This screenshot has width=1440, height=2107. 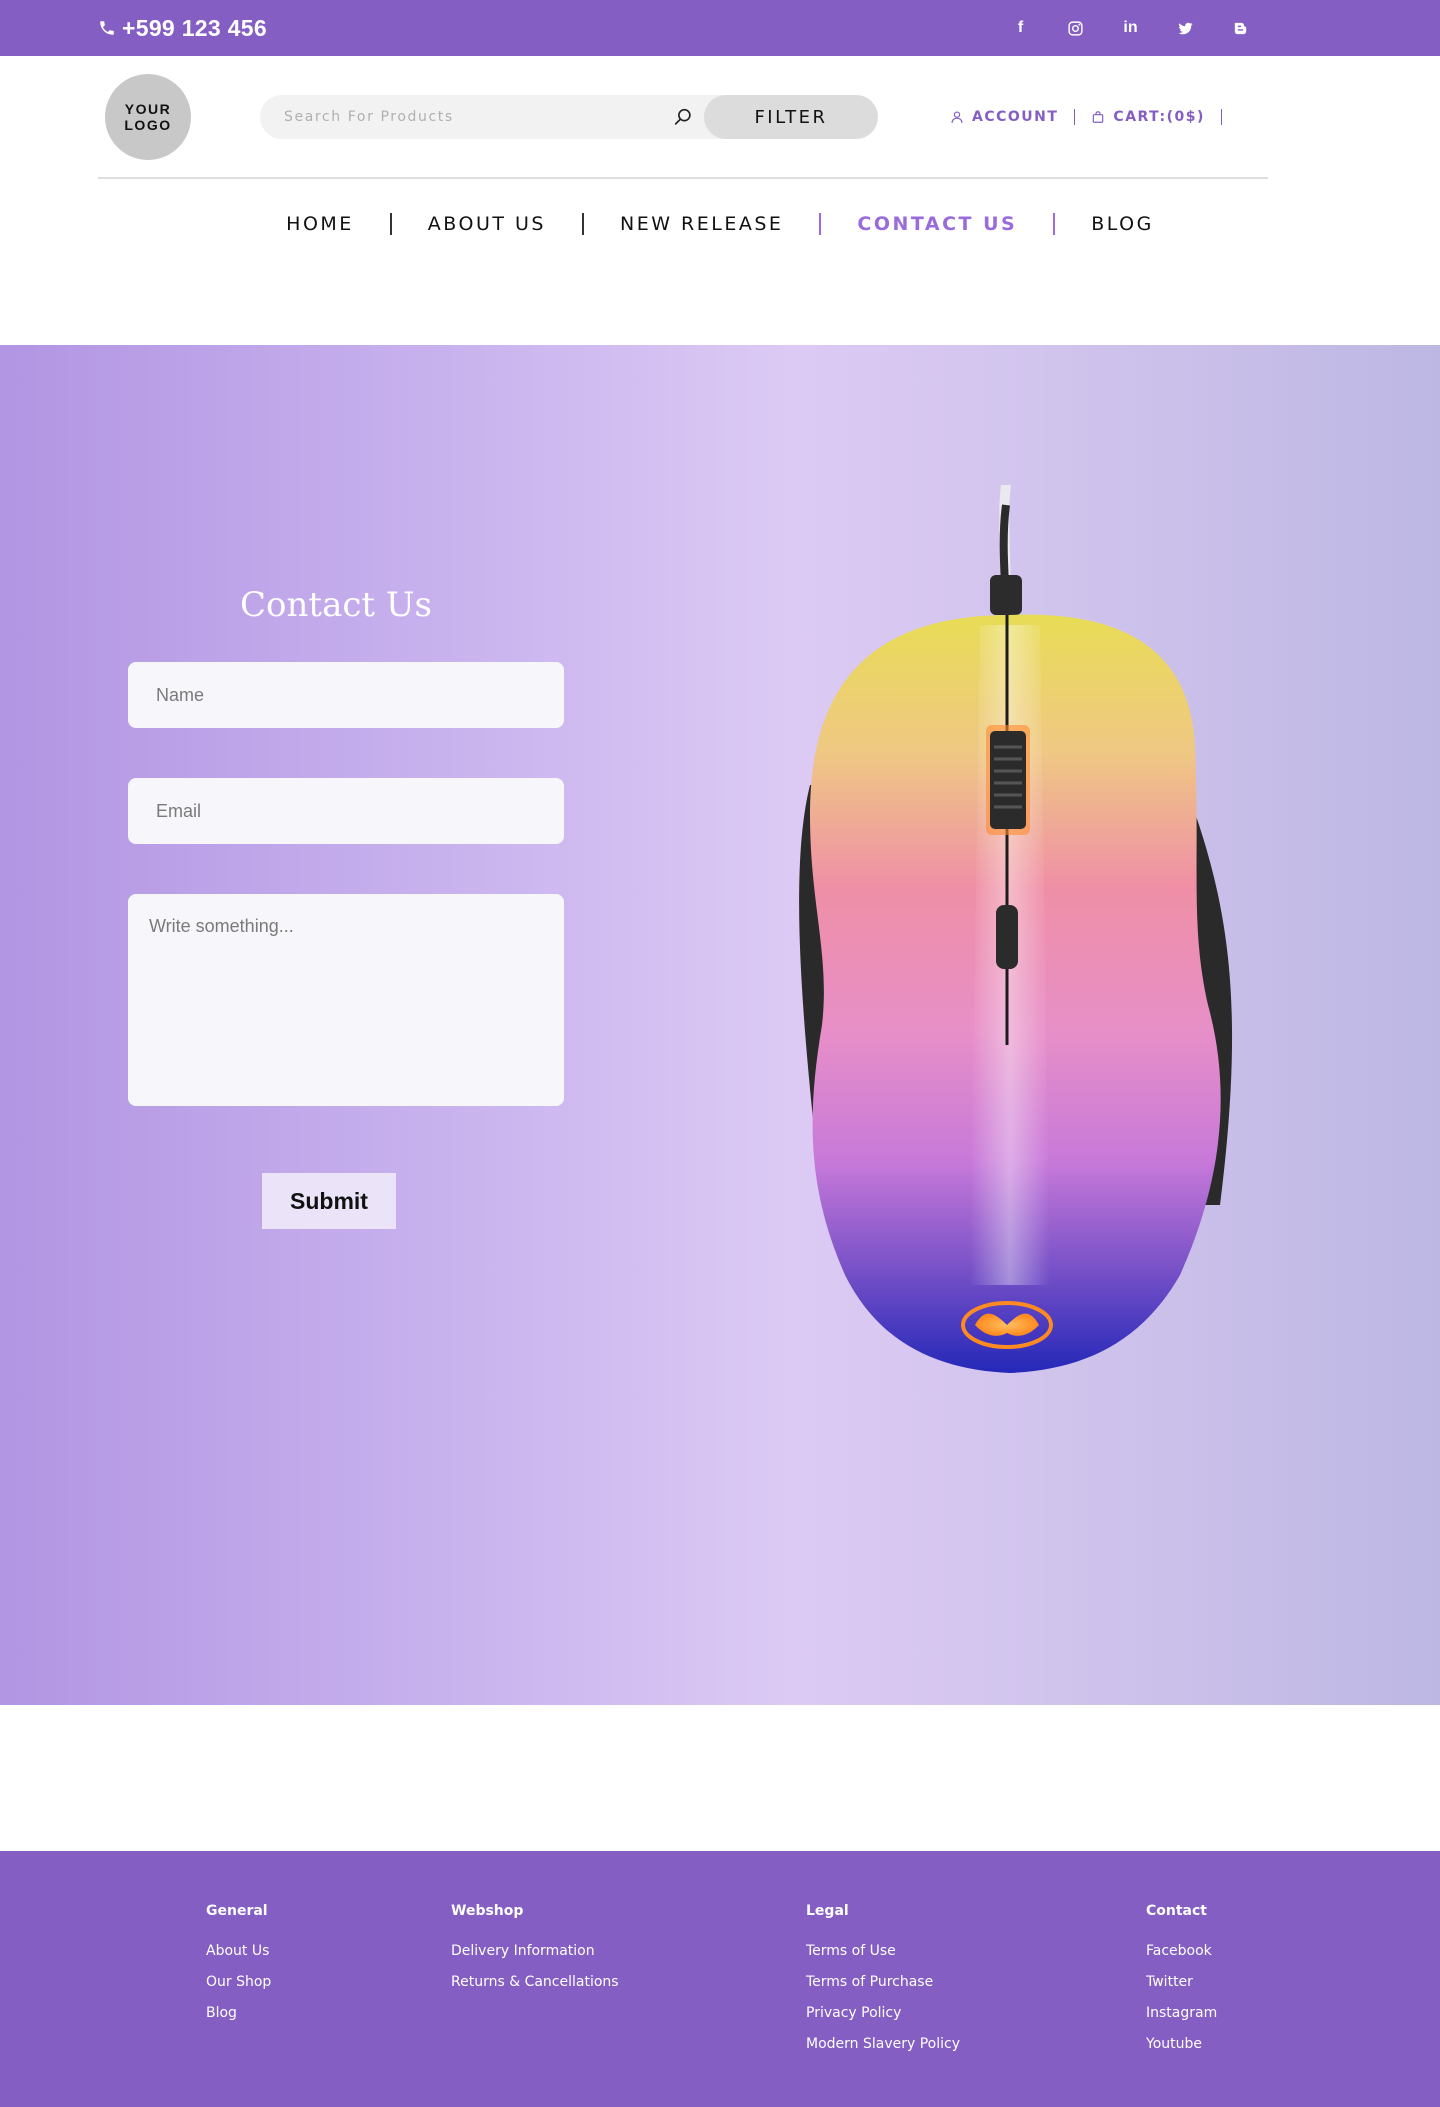 What do you see at coordinates (238, 1951) in the screenshot?
I see `footer-link: About Us` at bounding box center [238, 1951].